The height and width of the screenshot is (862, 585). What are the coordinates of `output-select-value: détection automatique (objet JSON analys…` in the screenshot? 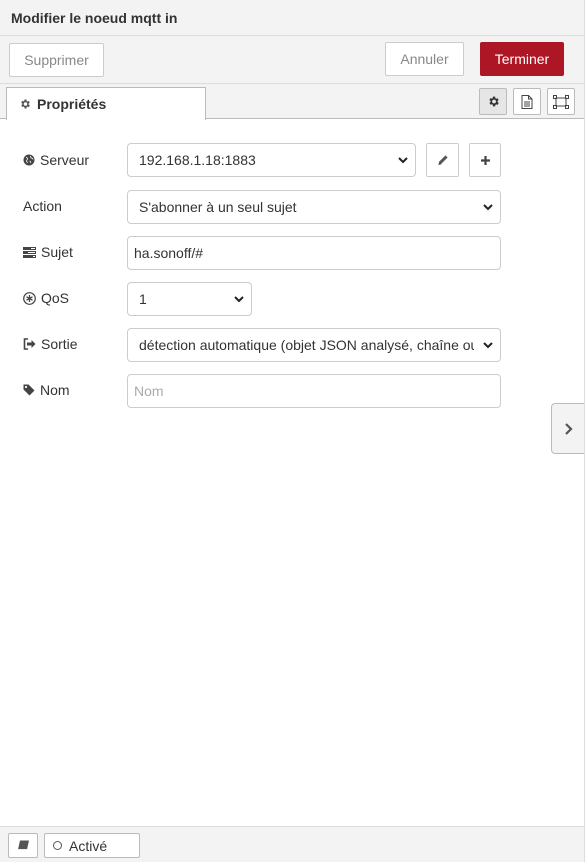 It's located at (306, 345).